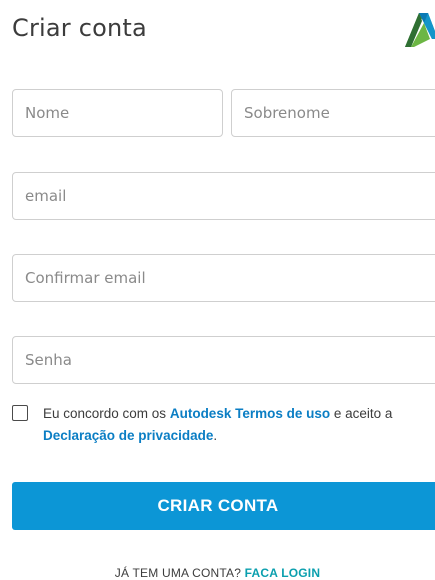 The width and height of the screenshot is (435, 580). Describe the element at coordinates (333, 113) in the screenshot. I see `last-name-input` at that location.